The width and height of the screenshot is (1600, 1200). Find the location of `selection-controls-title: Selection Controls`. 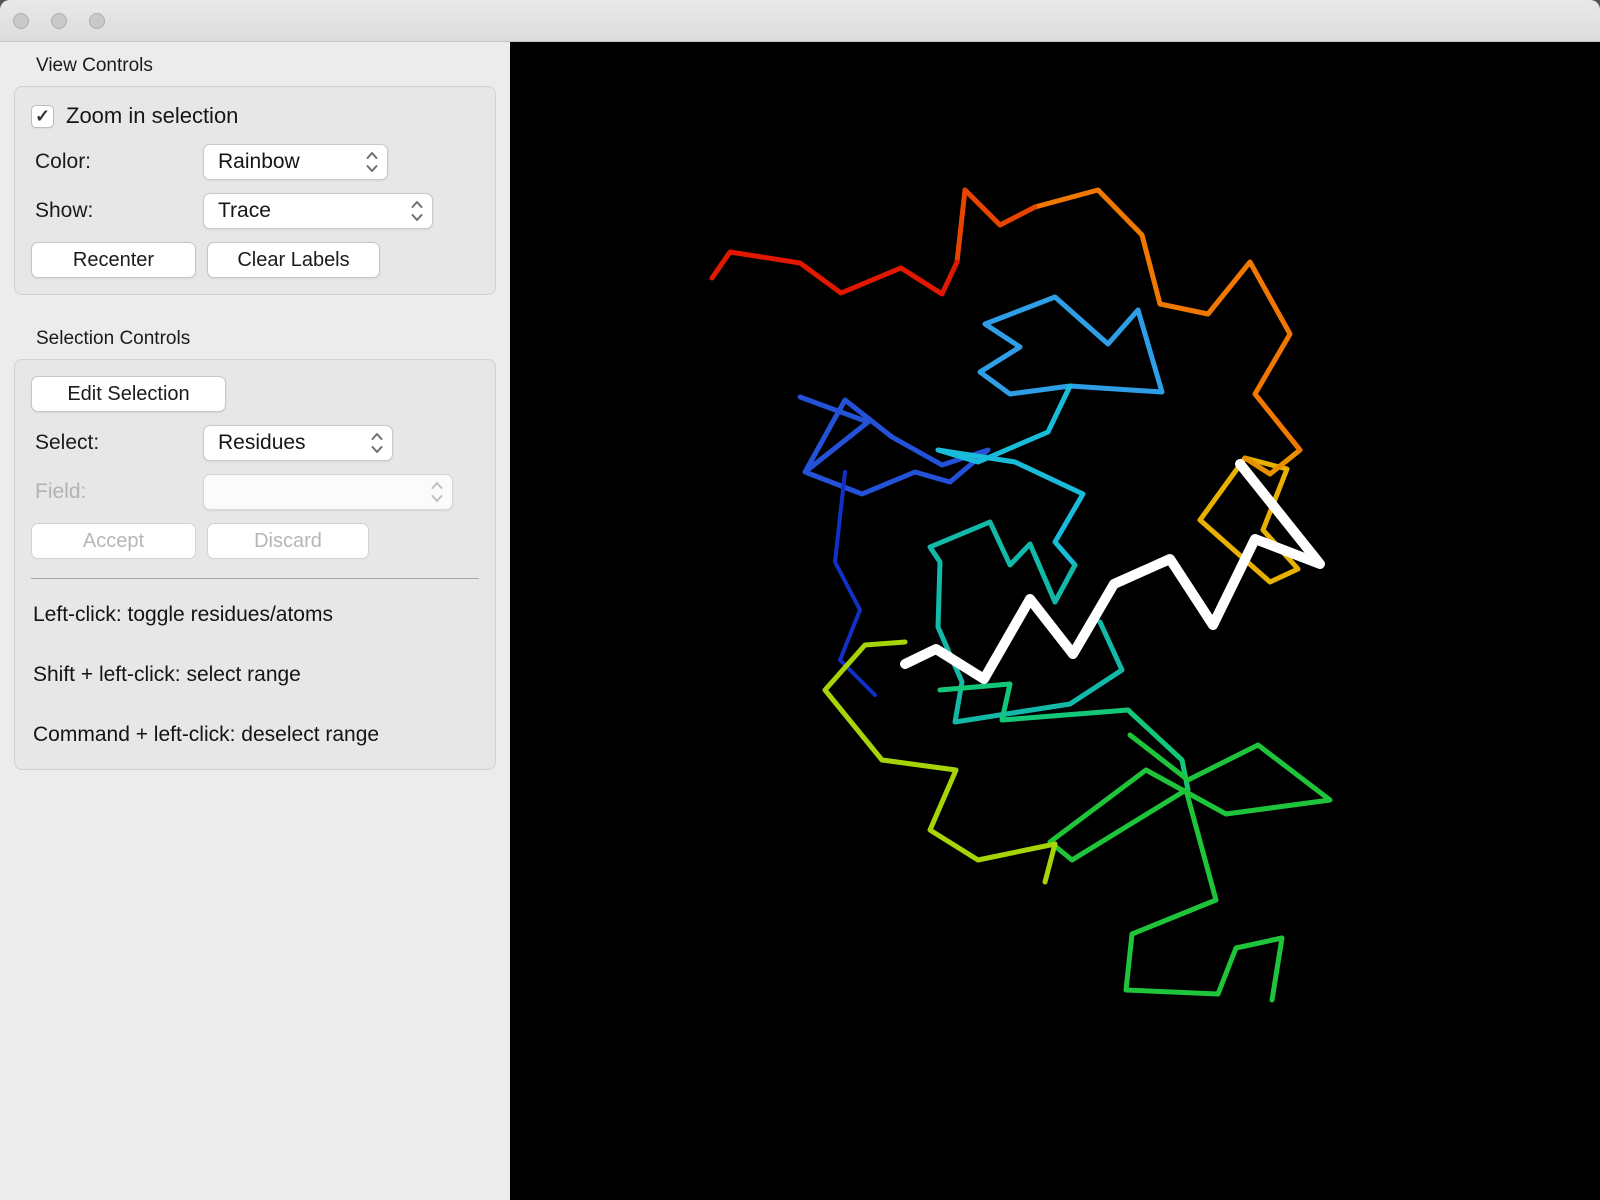

selection-controls-title: Selection Controls is located at coordinates (113, 338).